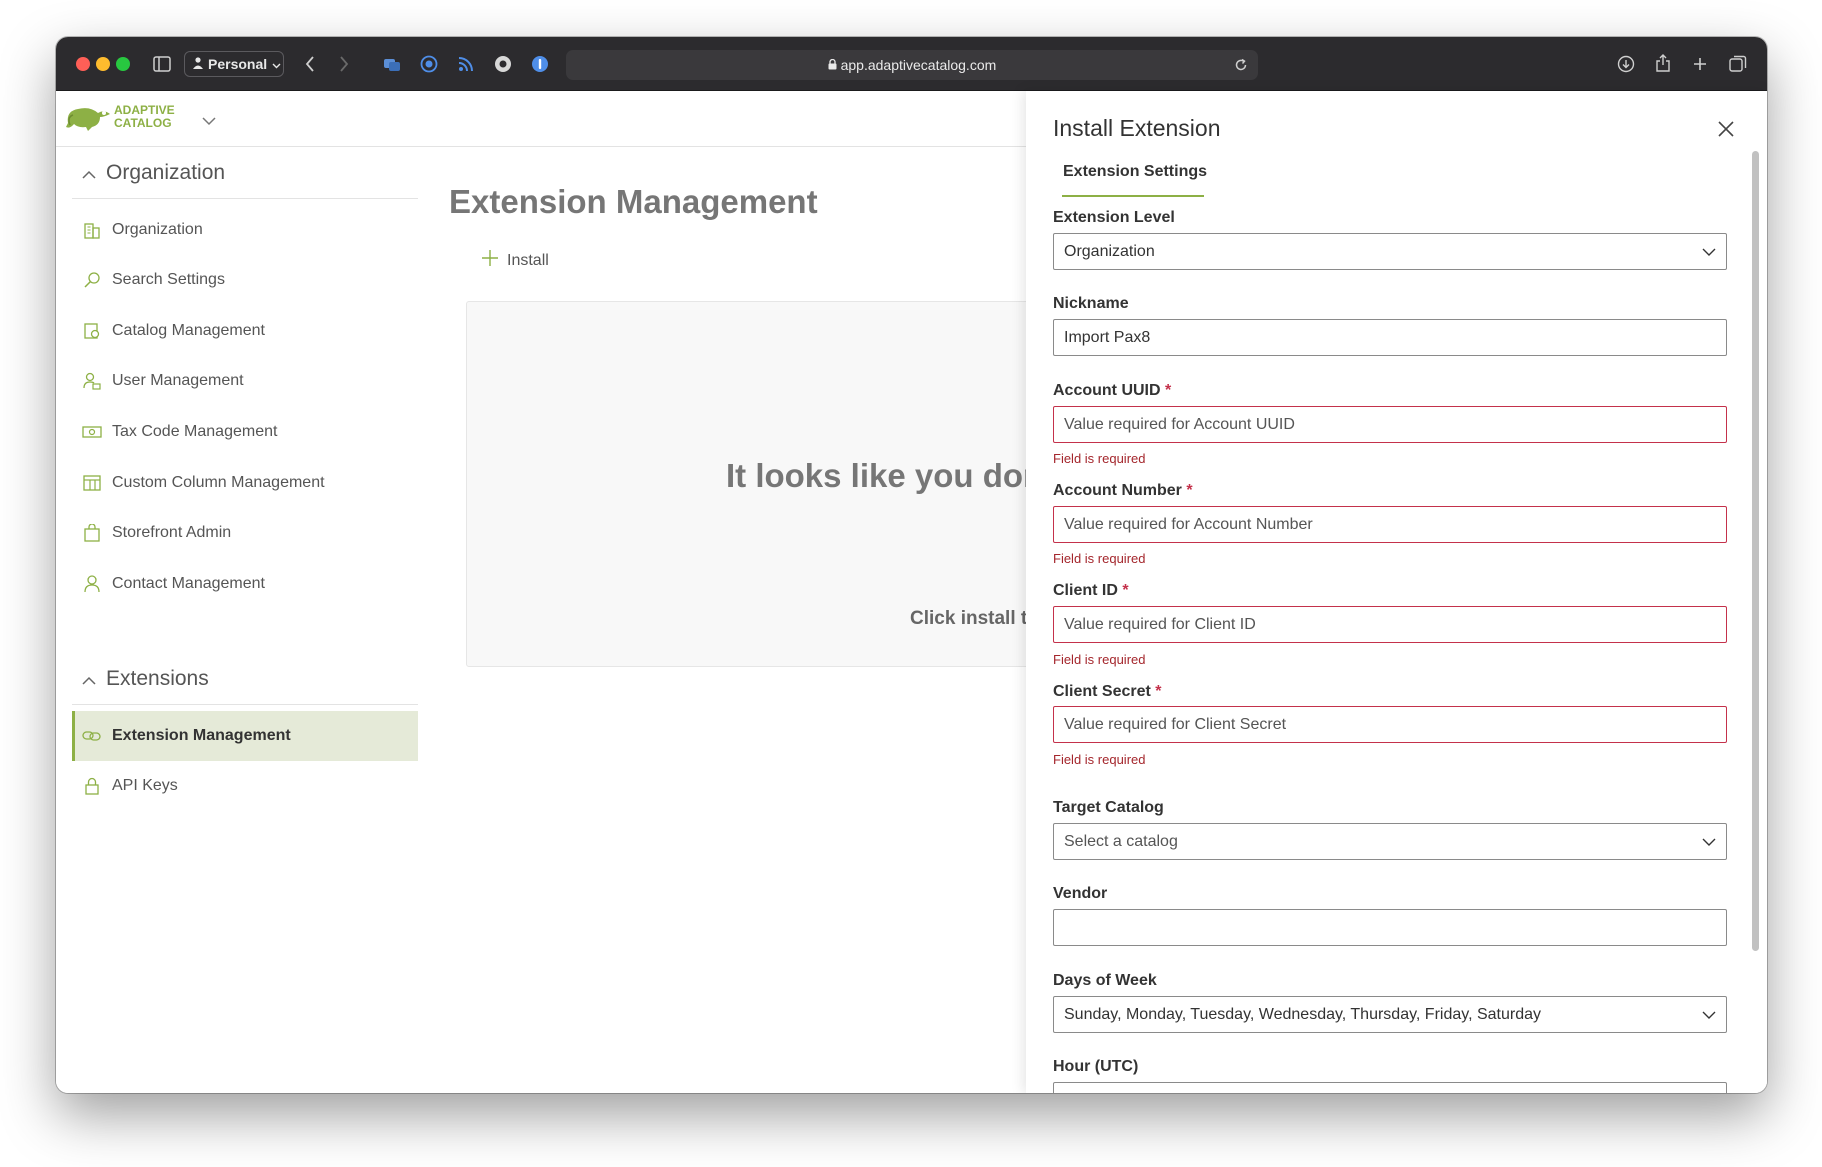 The image size is (1822, 1167). What do you see at coordinates (1390, 337) in the screenshot?
I see `nickname-input: Import Pax8` at bounding box center [1390, 337].